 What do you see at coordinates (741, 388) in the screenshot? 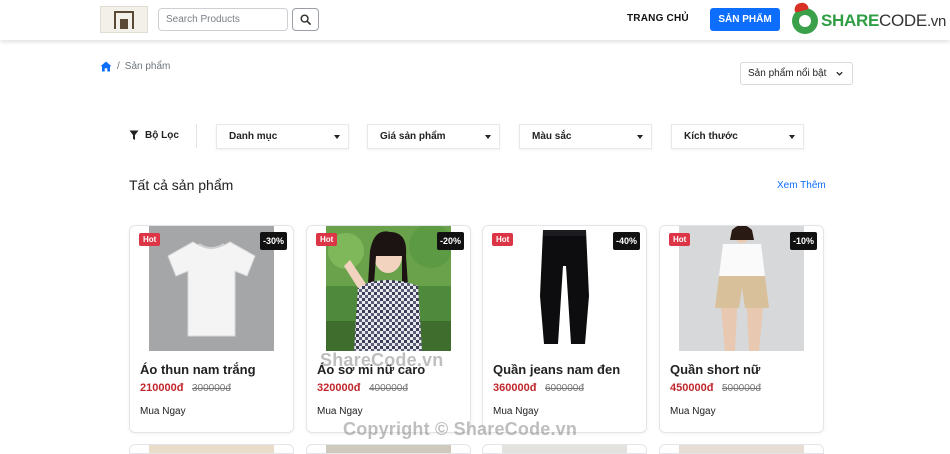
I see `product-old-price: 500000đ` at bounding box center [741, 388].